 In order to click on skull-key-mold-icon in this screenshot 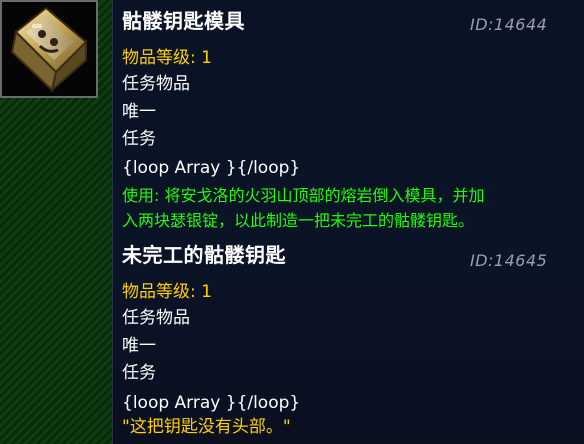, I will do `click(49, 49)`.